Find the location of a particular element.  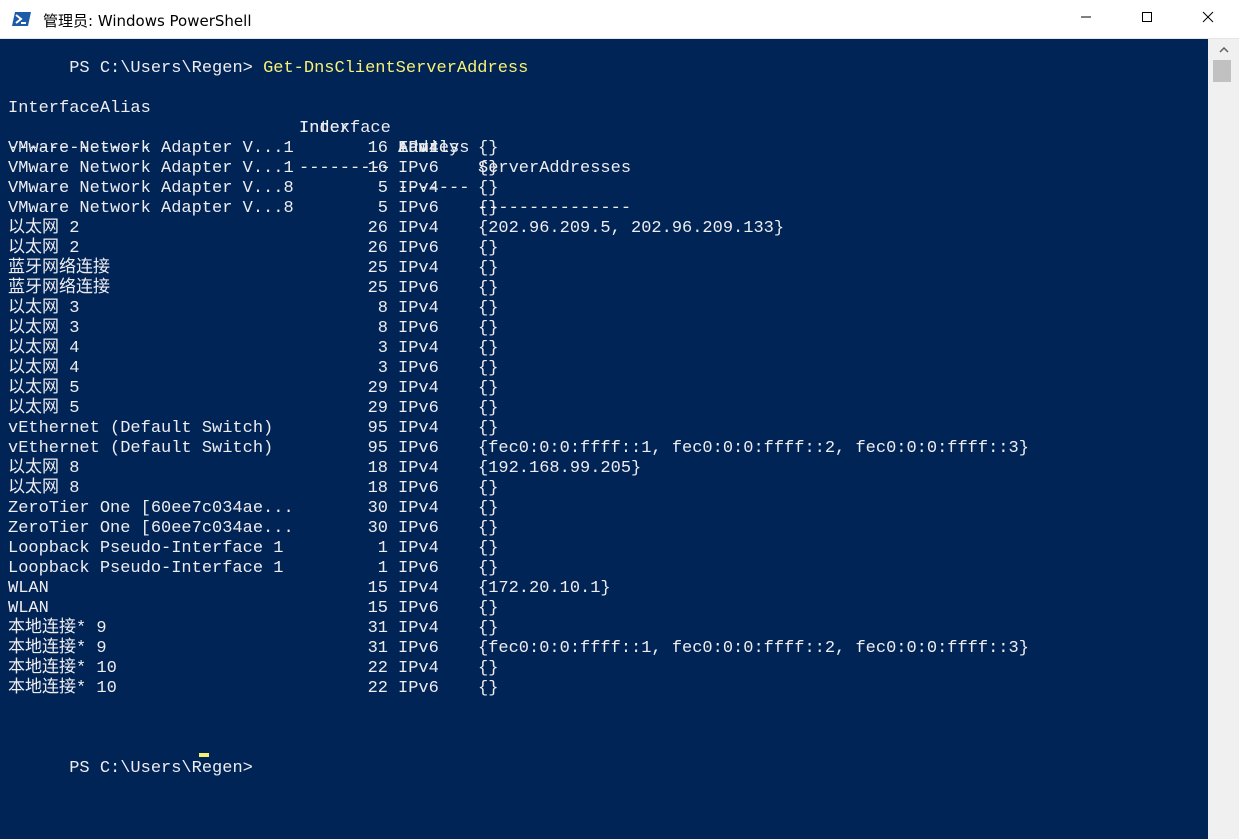

minimize-icon is located at coordinates (1086, 19).